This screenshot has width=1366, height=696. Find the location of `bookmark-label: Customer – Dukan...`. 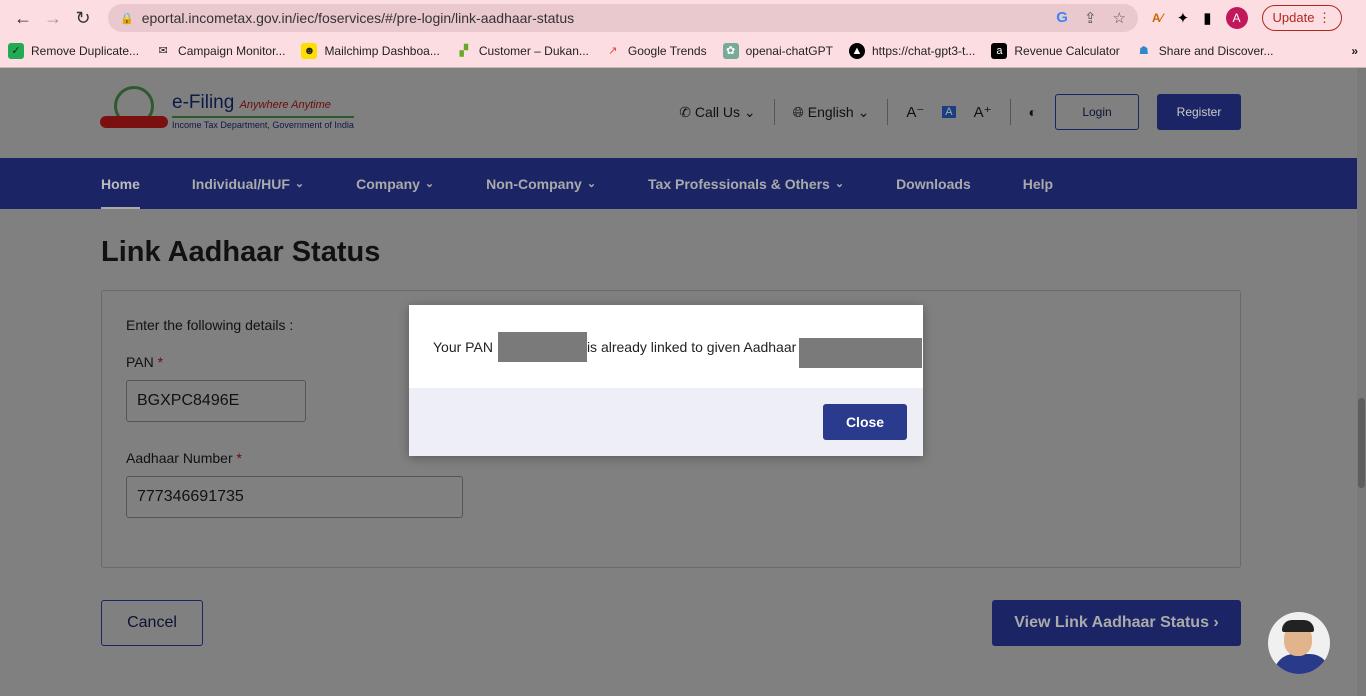

bookmark-label: Customer – Dukan... is located at coordinates (533, 51).